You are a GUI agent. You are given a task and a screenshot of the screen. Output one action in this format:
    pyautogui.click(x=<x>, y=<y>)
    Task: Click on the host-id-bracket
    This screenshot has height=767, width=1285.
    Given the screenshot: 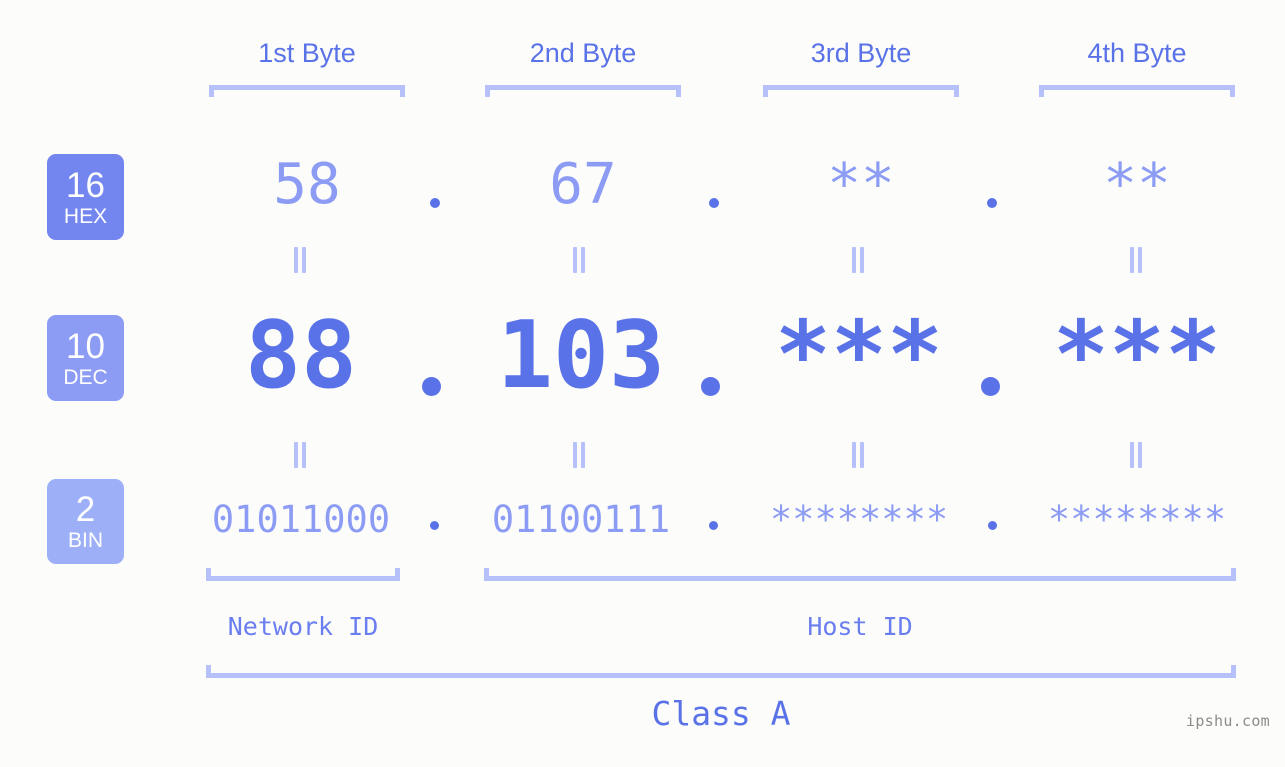 What is the action you would take?
    pyautogui.click(x=860, y=574)
    